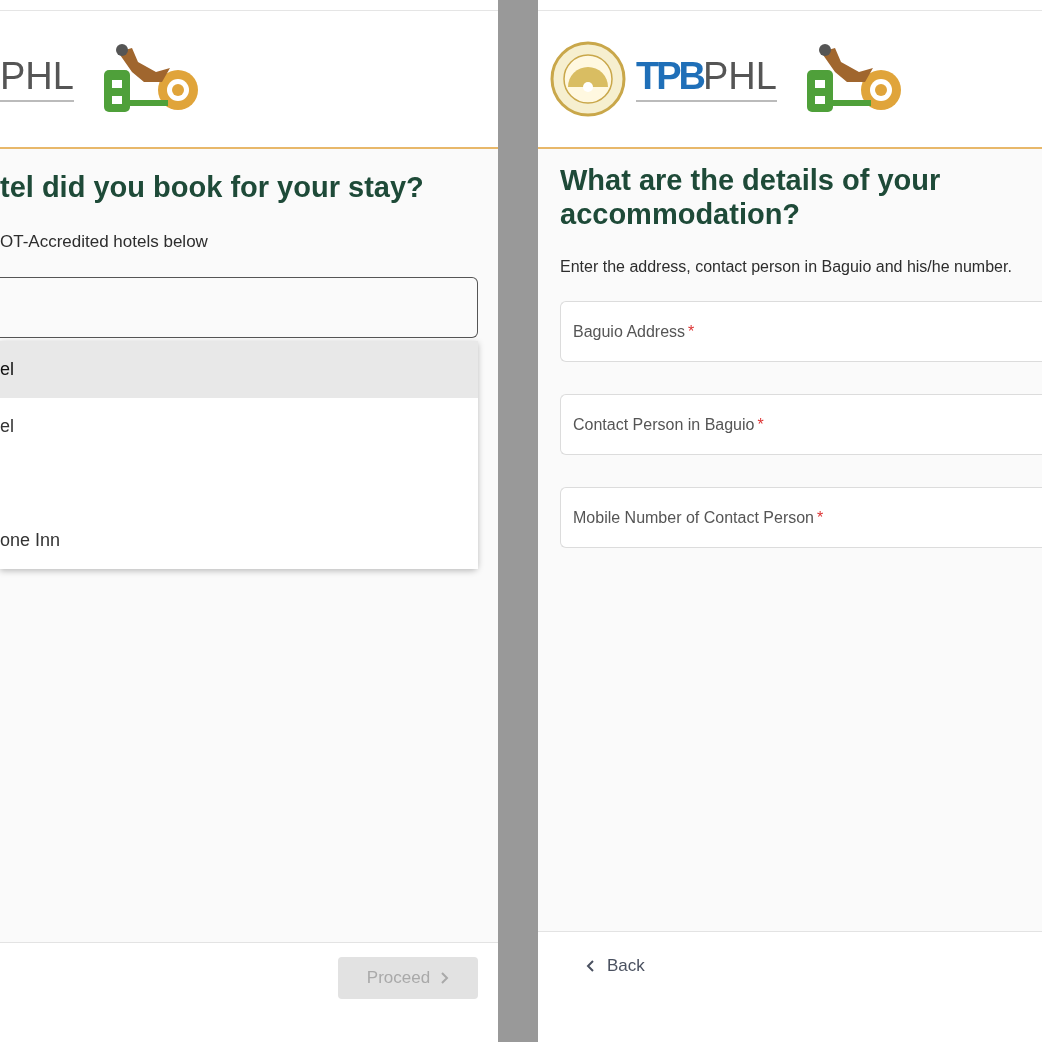  I want to click on seal-icon, so click(588, 79).